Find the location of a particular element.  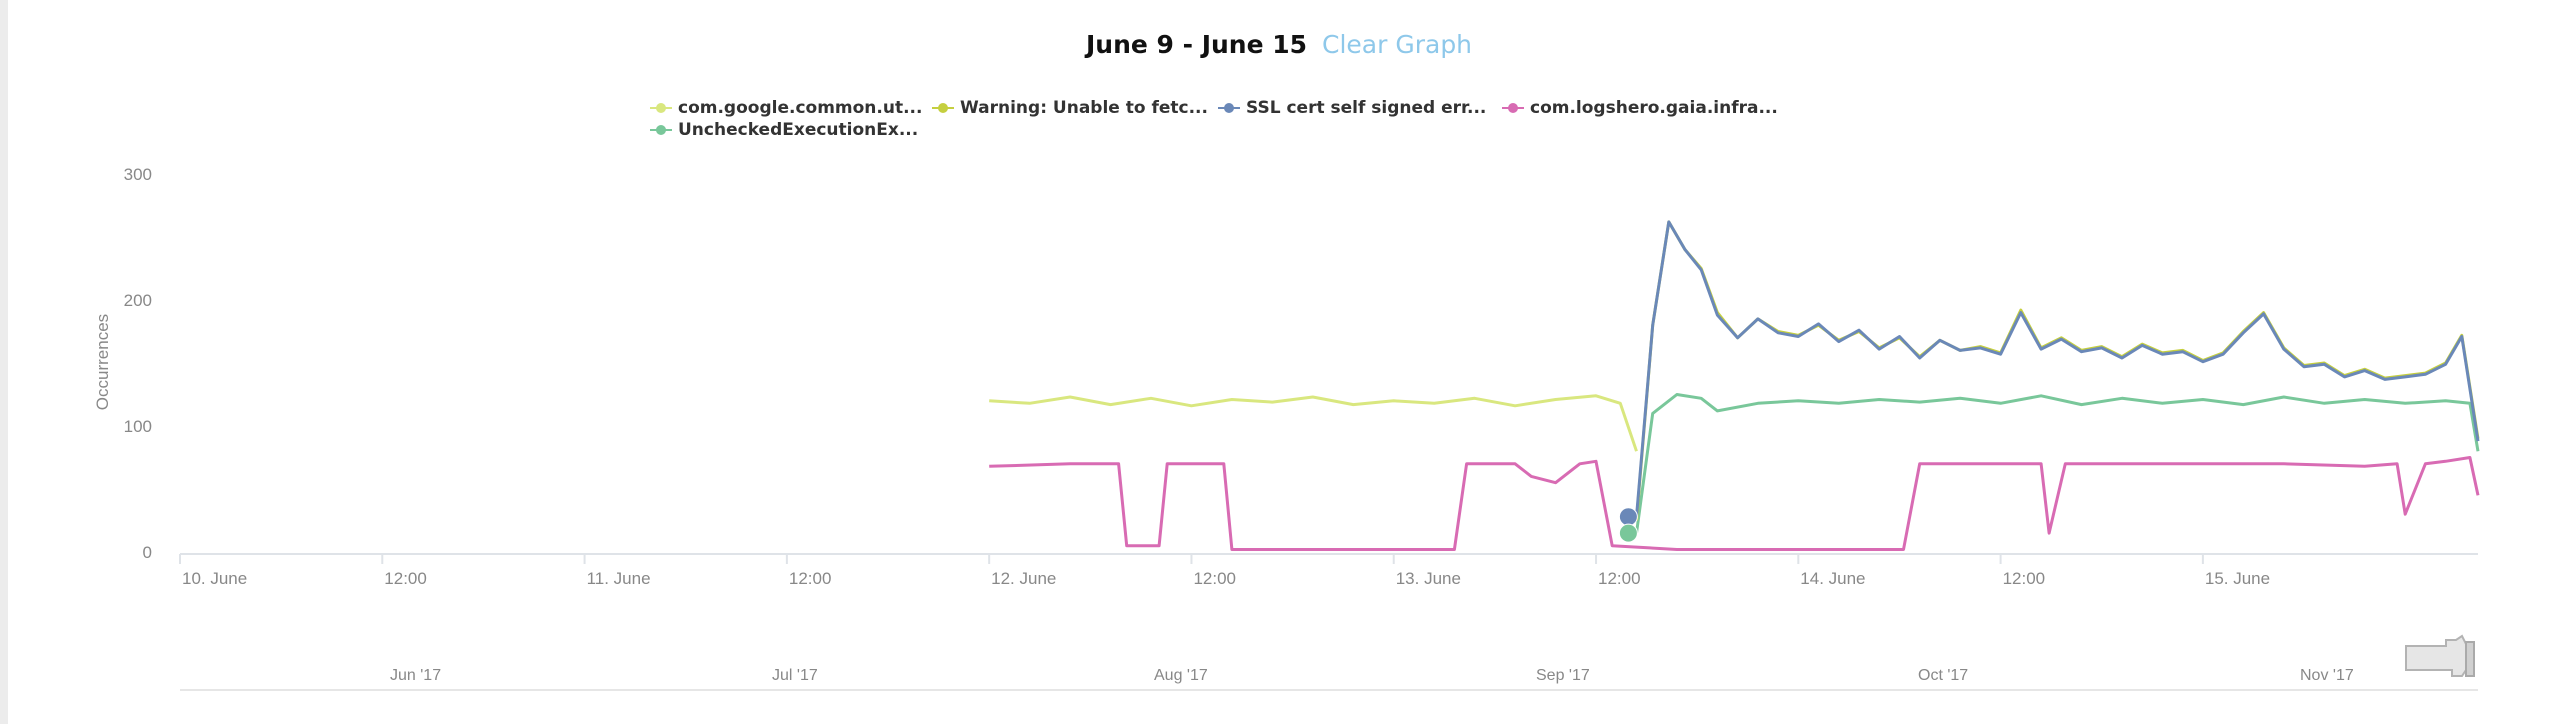

navigator-tick-label: Sep '17 is located at coordinates (1563, 675).